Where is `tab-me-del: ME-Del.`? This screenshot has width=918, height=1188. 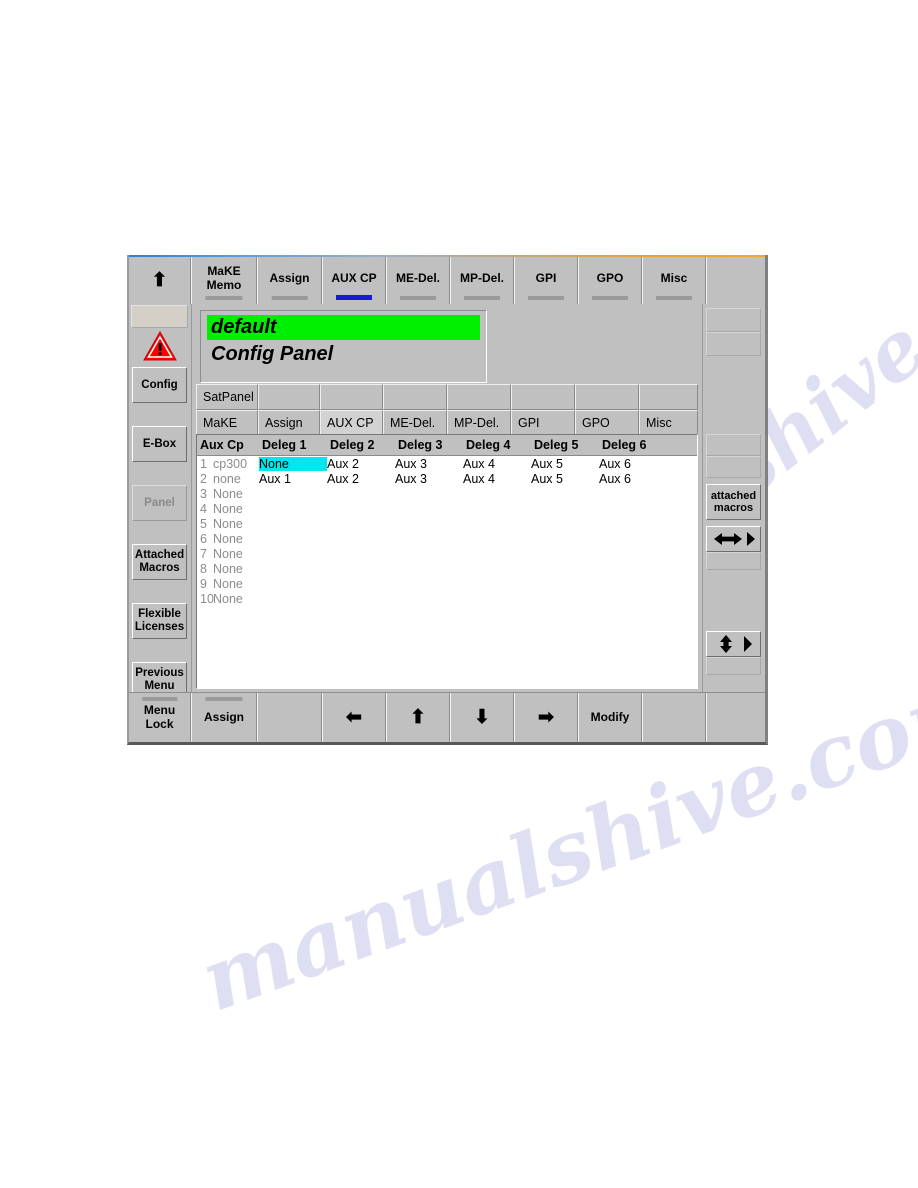
tab-me-del: ME-Del. is located at coordinates (418, 280).